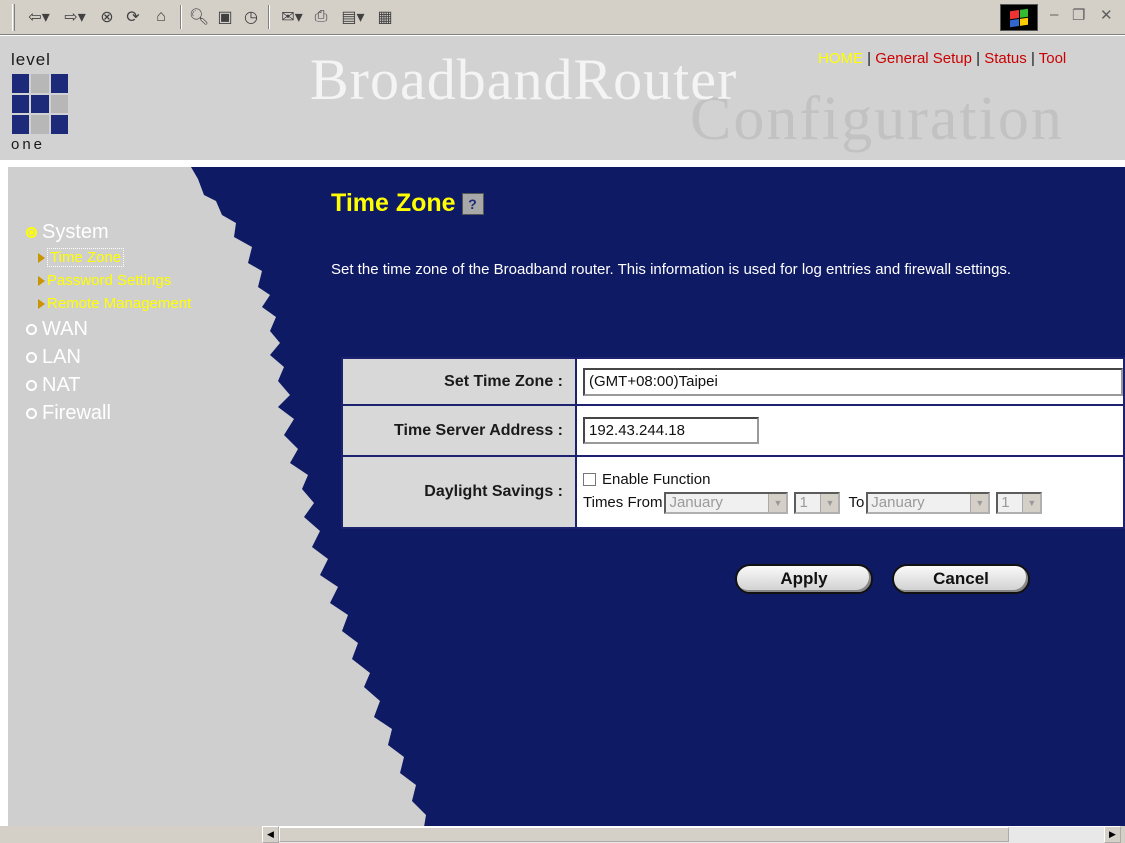 The width and height of the screenshot is (1125, 843). I want to click on nav-status-link: Status, so click(1005, 58).